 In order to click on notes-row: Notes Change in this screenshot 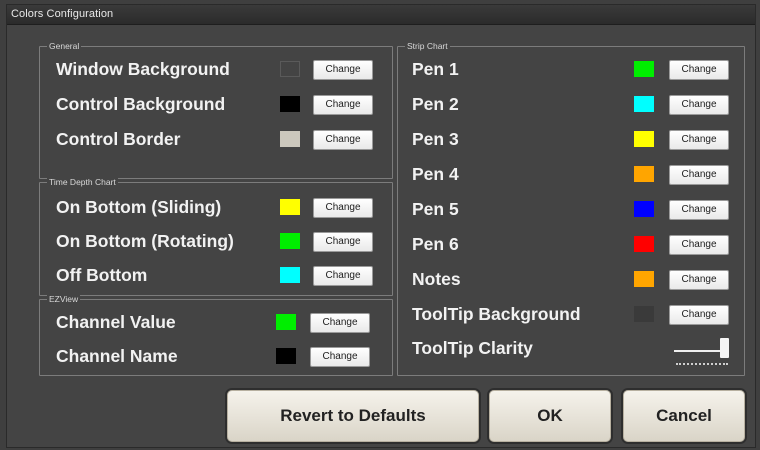, I will do `click(571, 279)`.